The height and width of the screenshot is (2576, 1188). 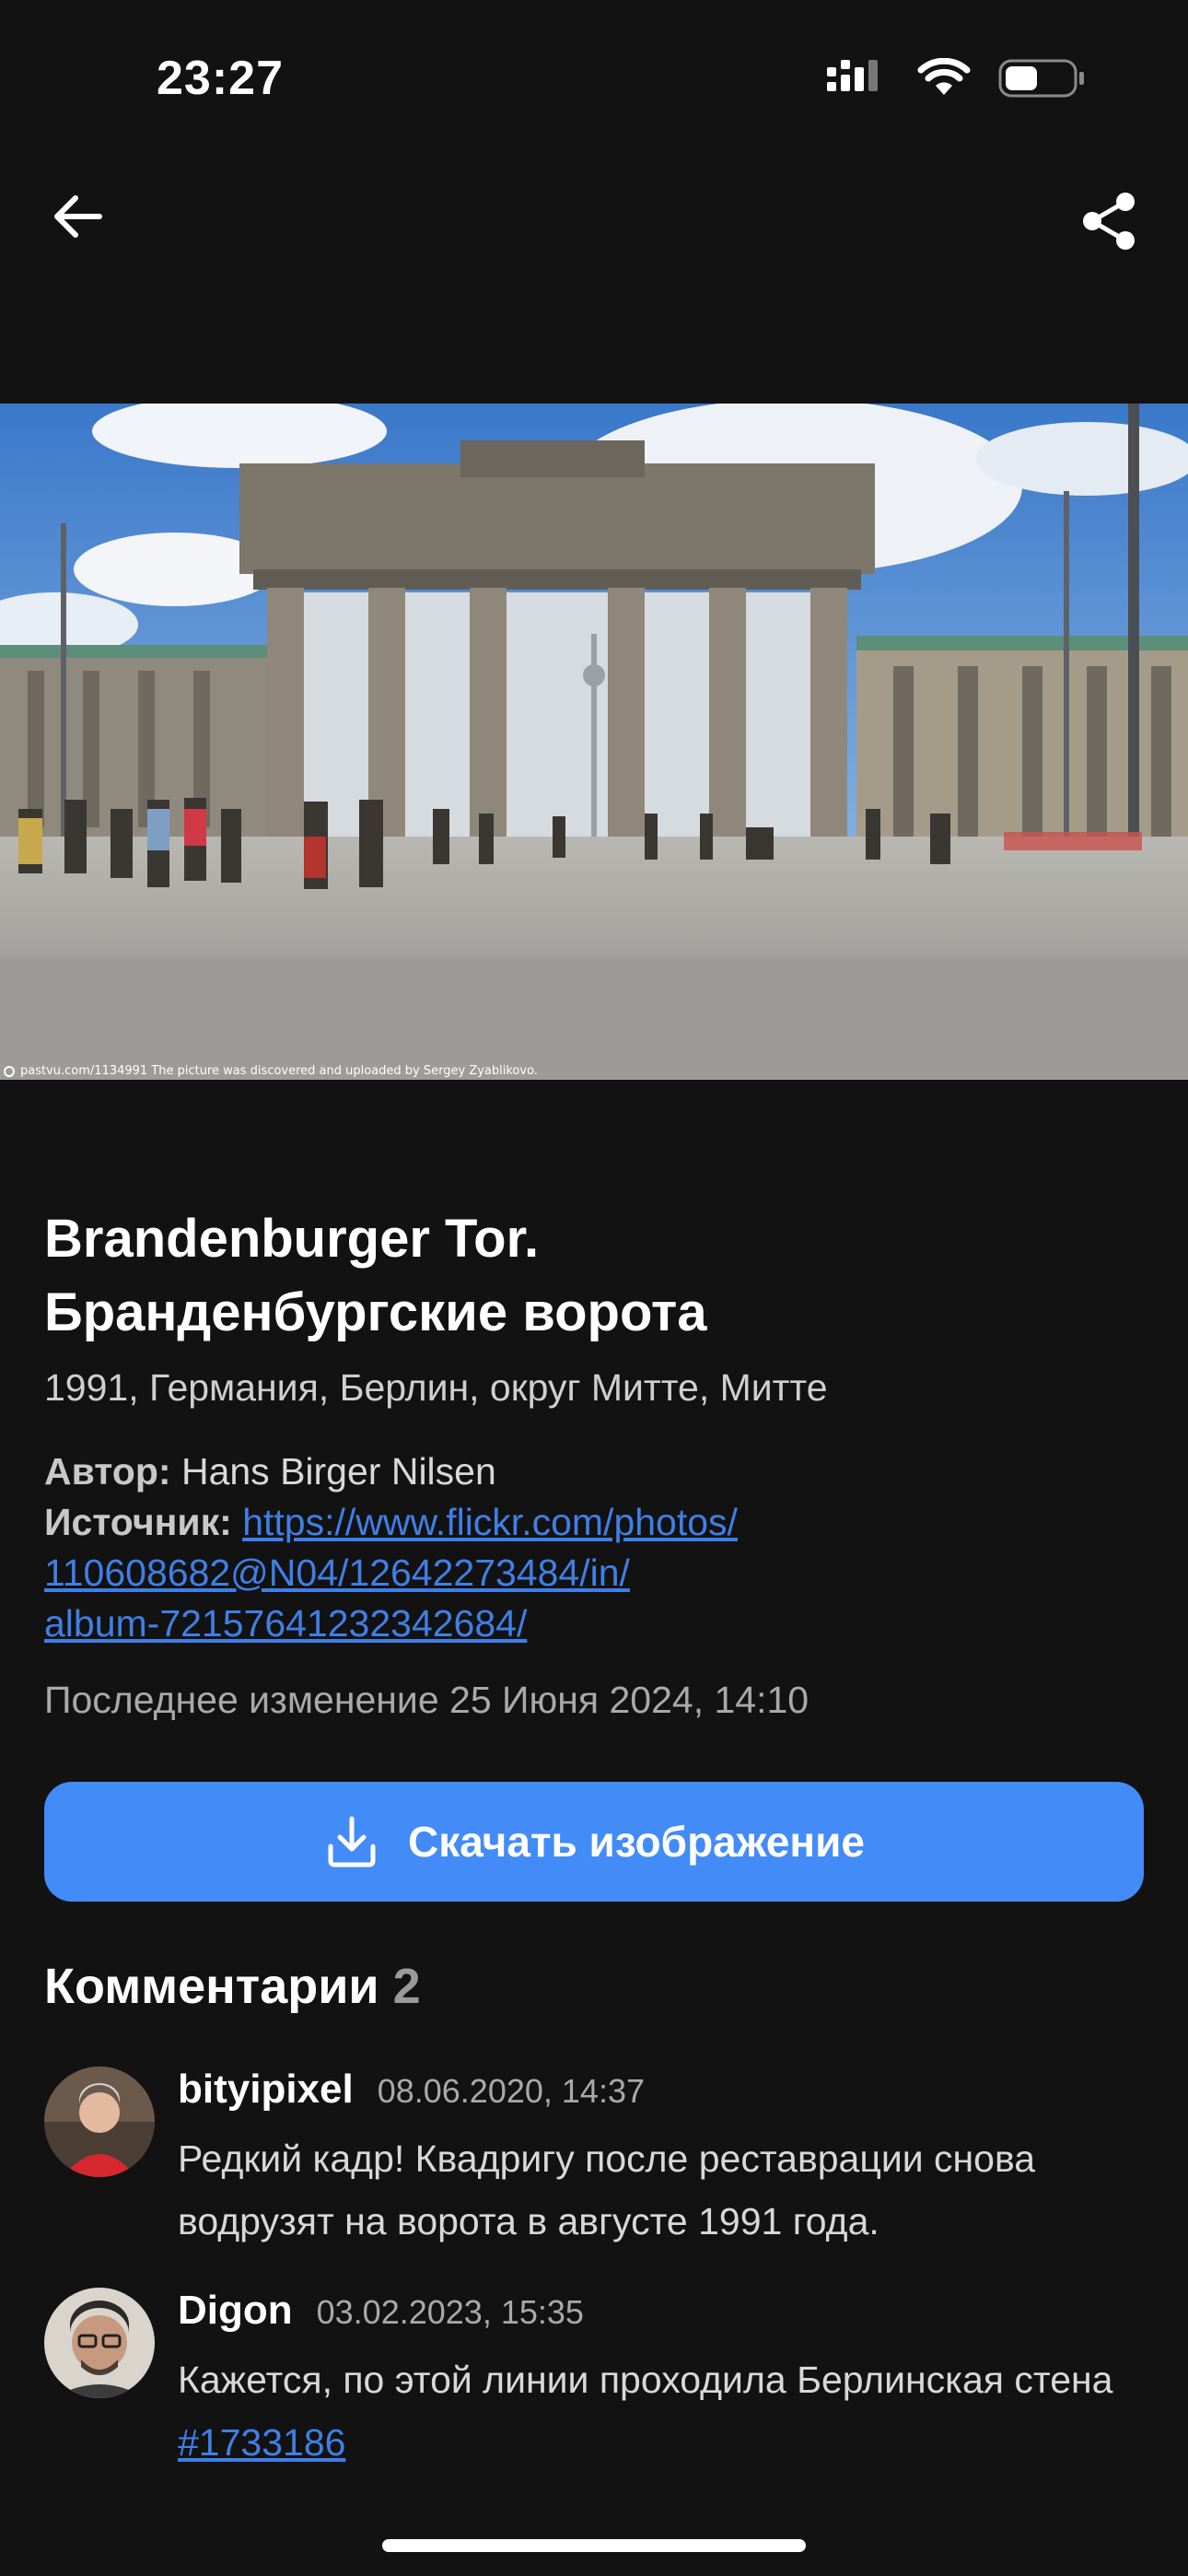 What do you see at coordinates (1041, 78) in the screenshot?
I see `battery-icon` at bounding box center [1041, 78].